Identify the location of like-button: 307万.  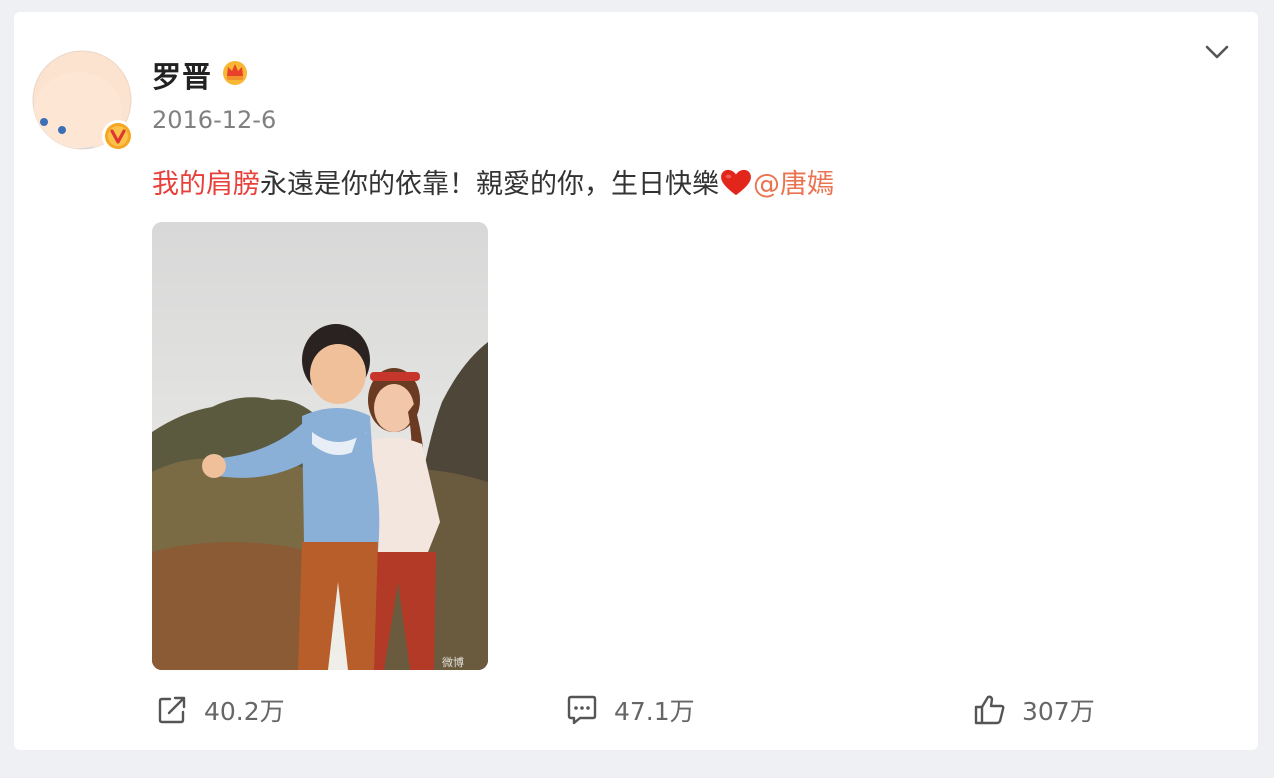
(1033, 710).